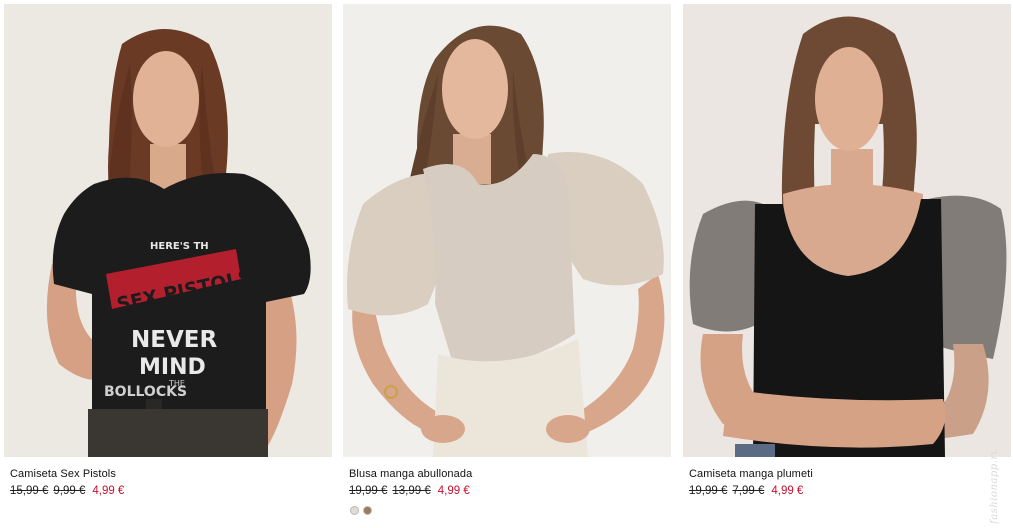  I want to click on product-info: Camiseta Sex Pistols 15,99 € 9,99 € 4,99 €, so click(168, 478).